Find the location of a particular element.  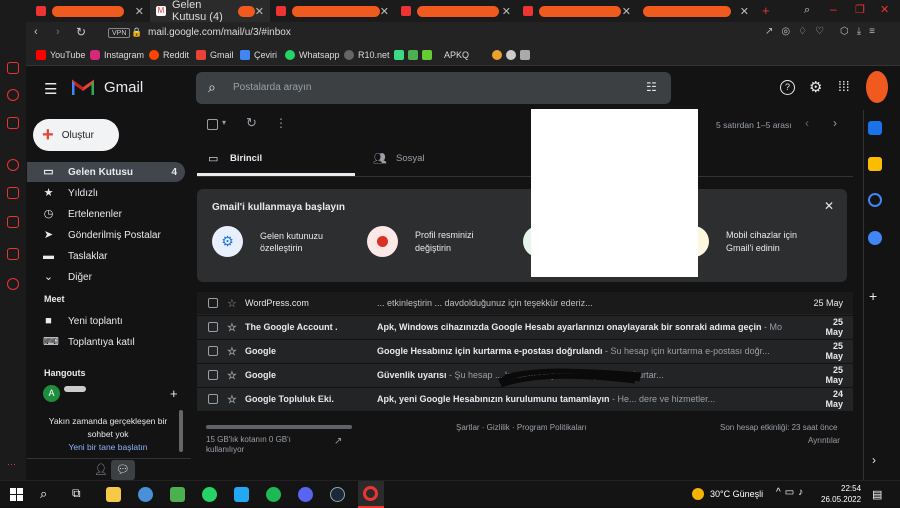

download-icon is located at coordinates (13, 222).